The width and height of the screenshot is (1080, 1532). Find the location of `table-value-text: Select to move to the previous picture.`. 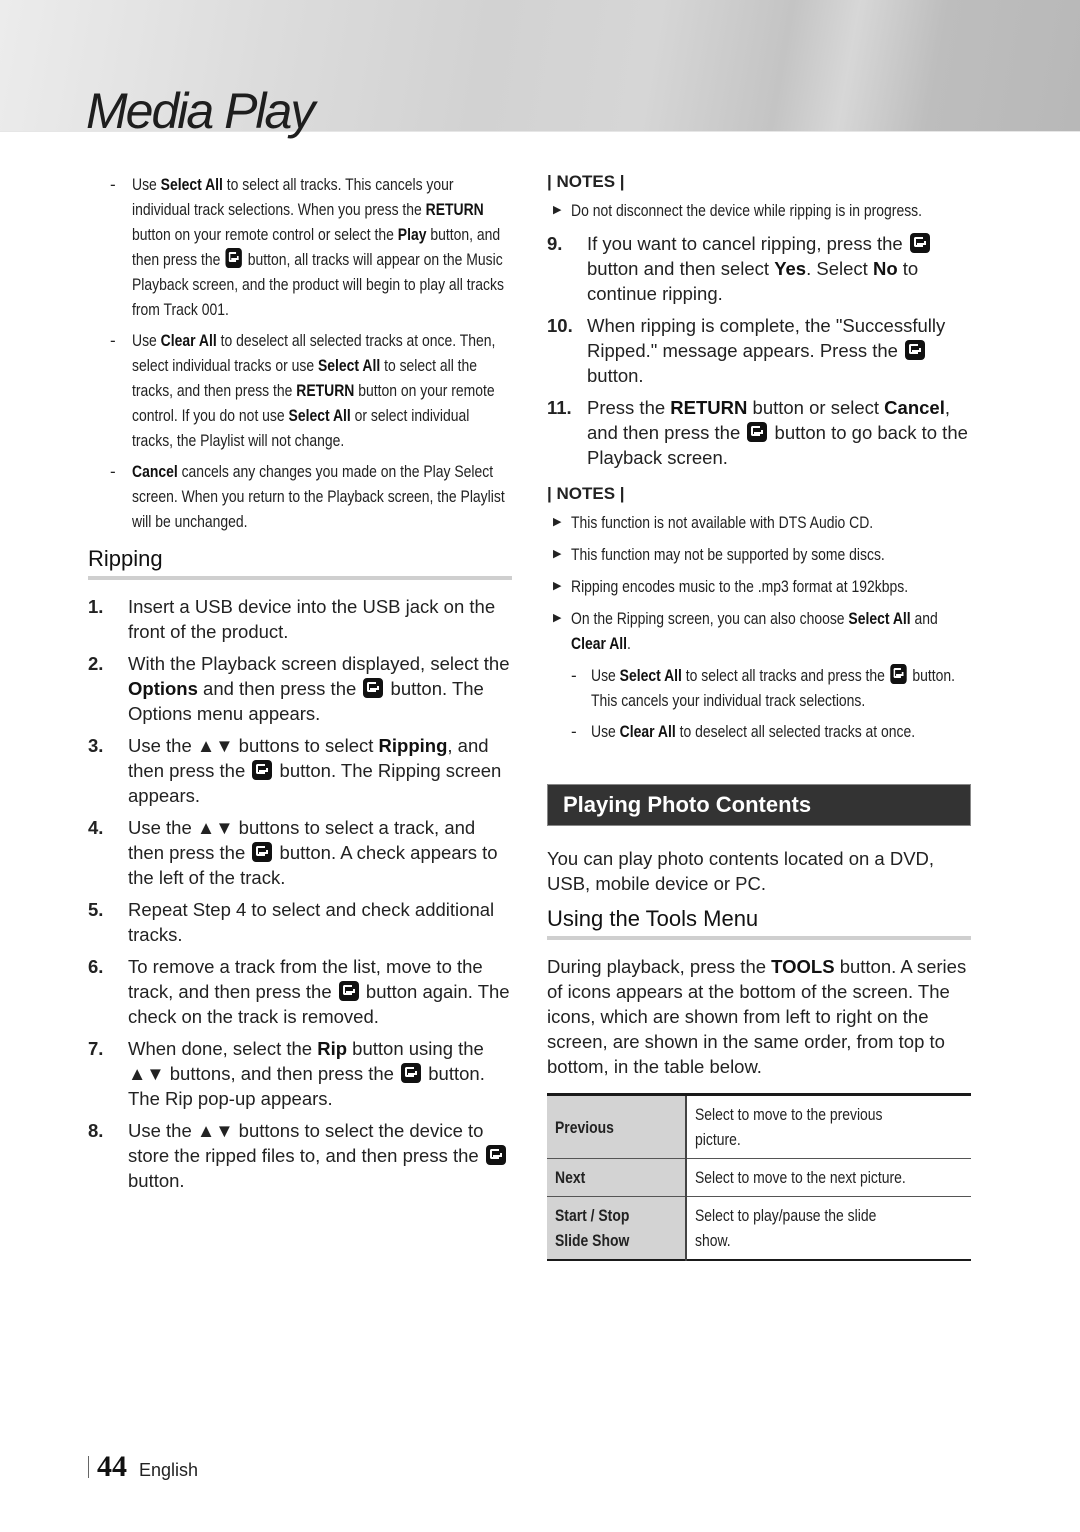

table-value-text: Select to move to the previous picture. is located at coordinates (789, 1127).